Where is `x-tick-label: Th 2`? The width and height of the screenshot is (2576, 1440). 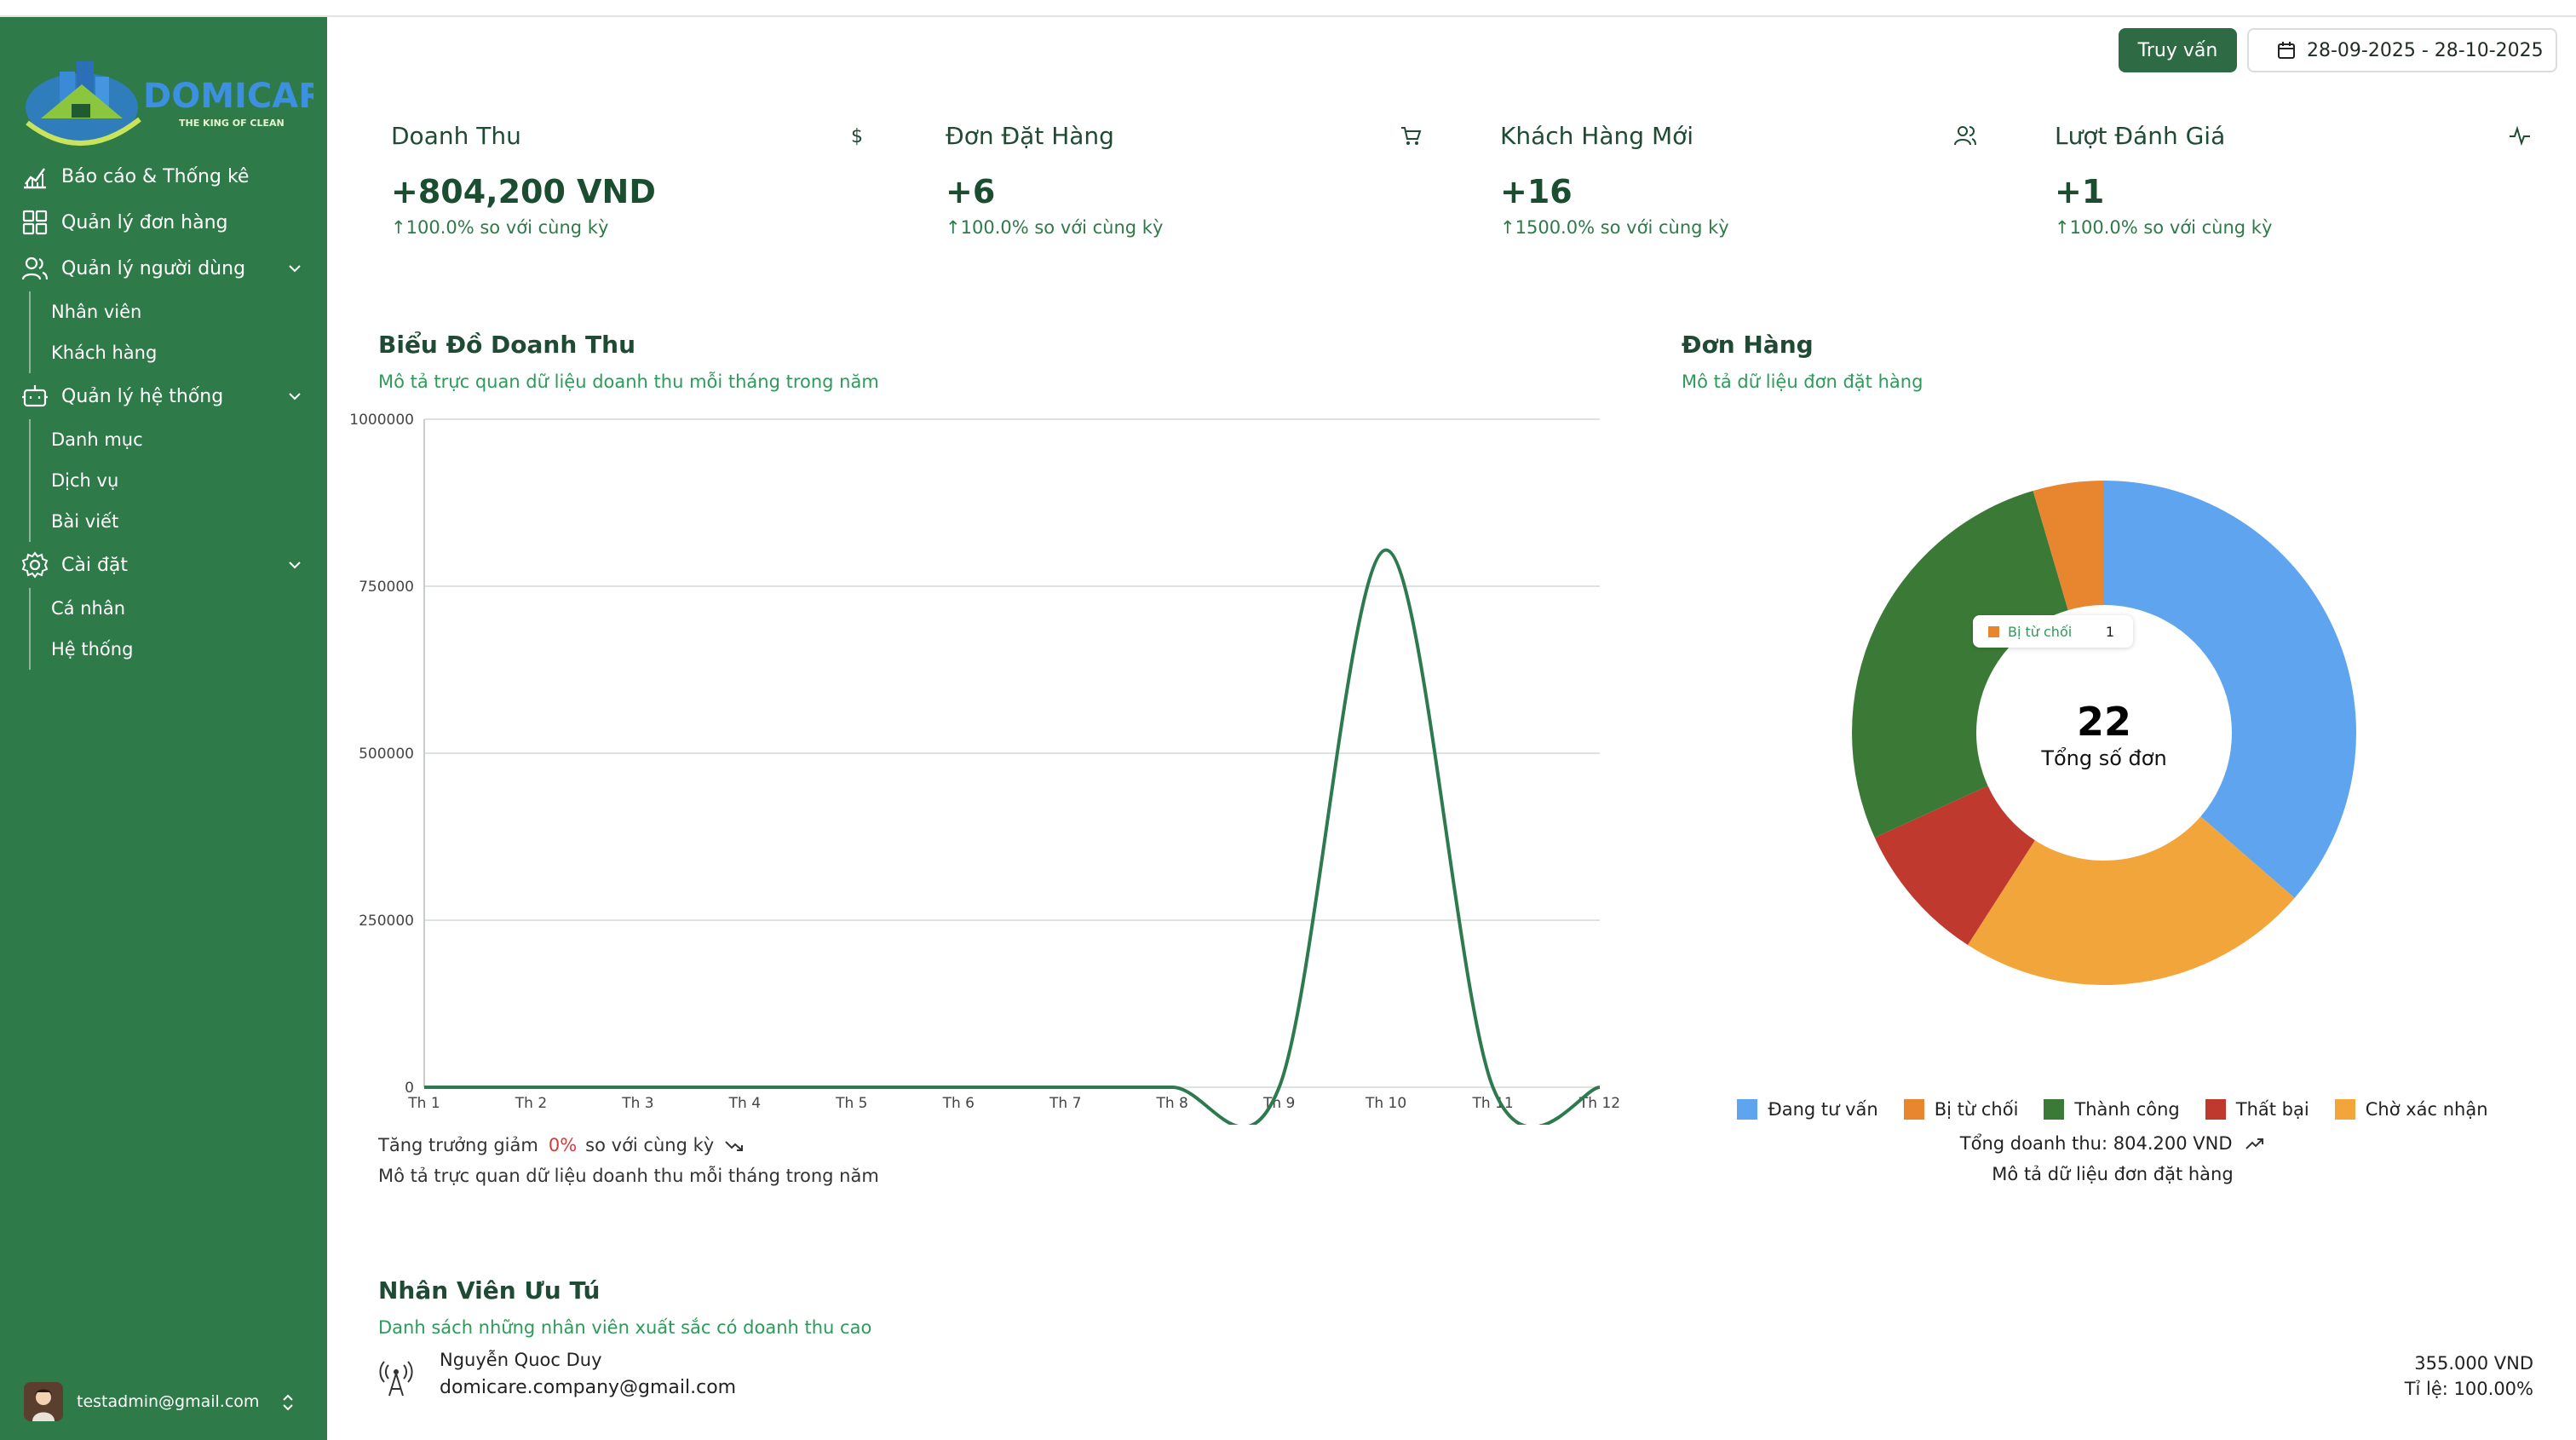
x-tick-label: Th 2 is located at coordinates (531, 1103).